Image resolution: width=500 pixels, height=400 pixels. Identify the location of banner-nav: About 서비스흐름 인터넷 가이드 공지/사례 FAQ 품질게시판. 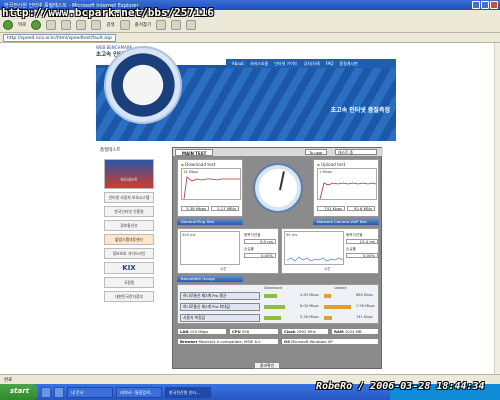
(311, 63).